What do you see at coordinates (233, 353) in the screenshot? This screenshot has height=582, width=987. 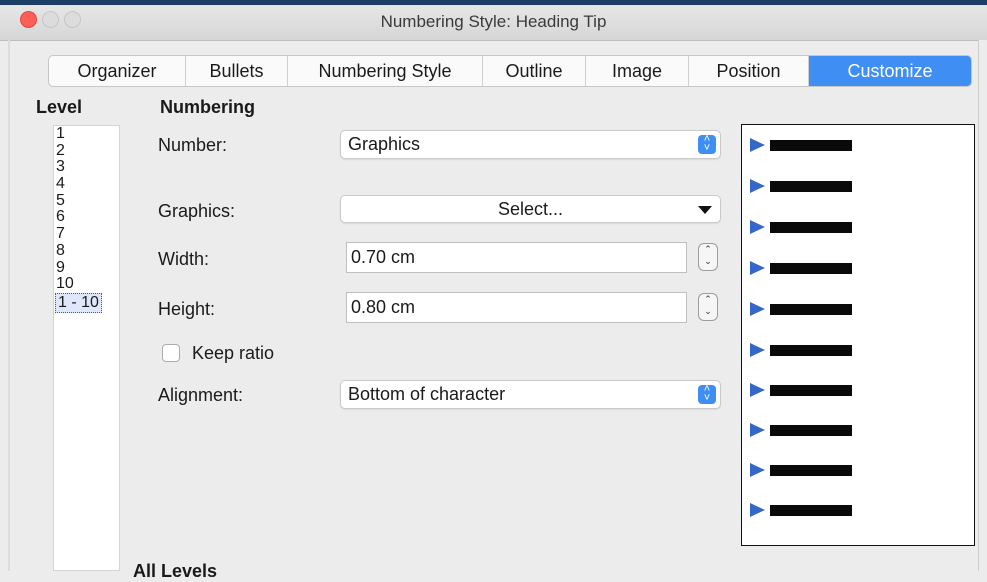 I see `keep-ratio-label: Keep ratio` at bounding box center [233, 353].